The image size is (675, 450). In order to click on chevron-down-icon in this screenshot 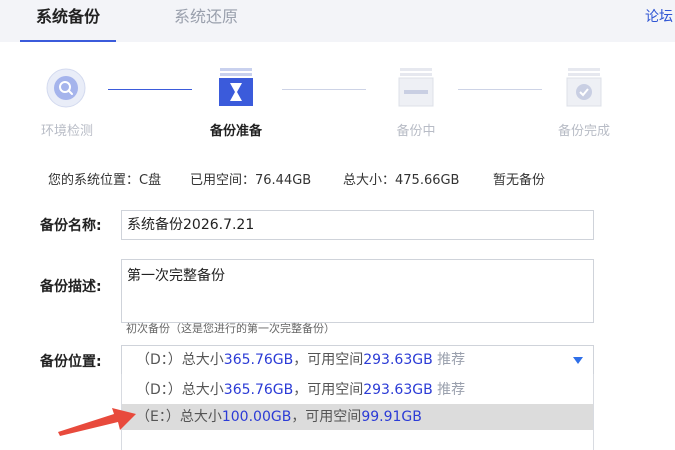, I will do `click(578, 360)`.